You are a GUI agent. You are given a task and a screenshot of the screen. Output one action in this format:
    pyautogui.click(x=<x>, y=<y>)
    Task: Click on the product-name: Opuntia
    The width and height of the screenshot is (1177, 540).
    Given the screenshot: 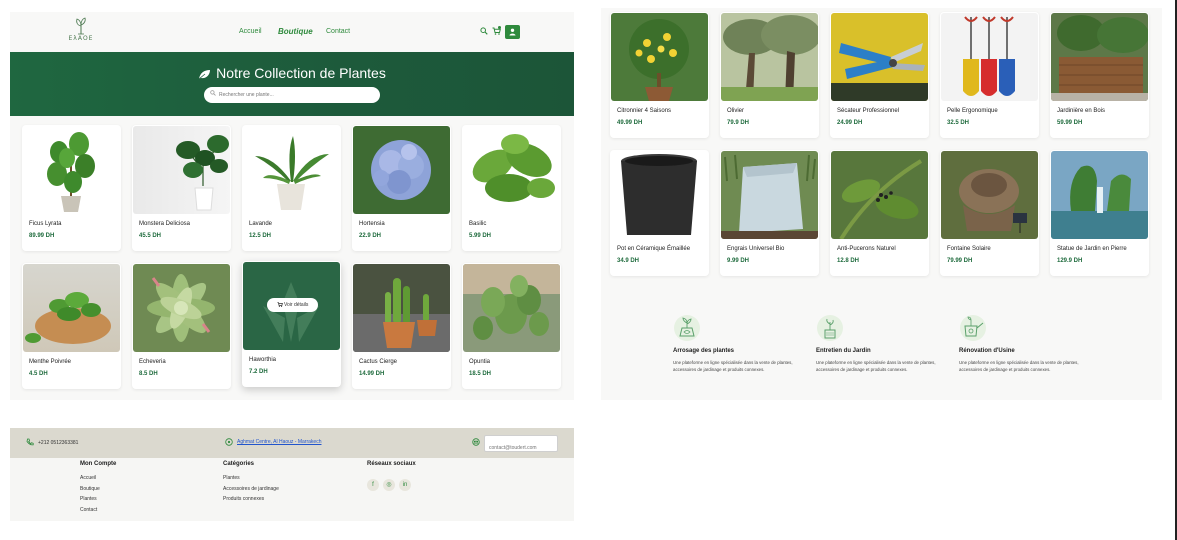 What is the action you would take?
    pyautogui.click(x=480, y=362)
    